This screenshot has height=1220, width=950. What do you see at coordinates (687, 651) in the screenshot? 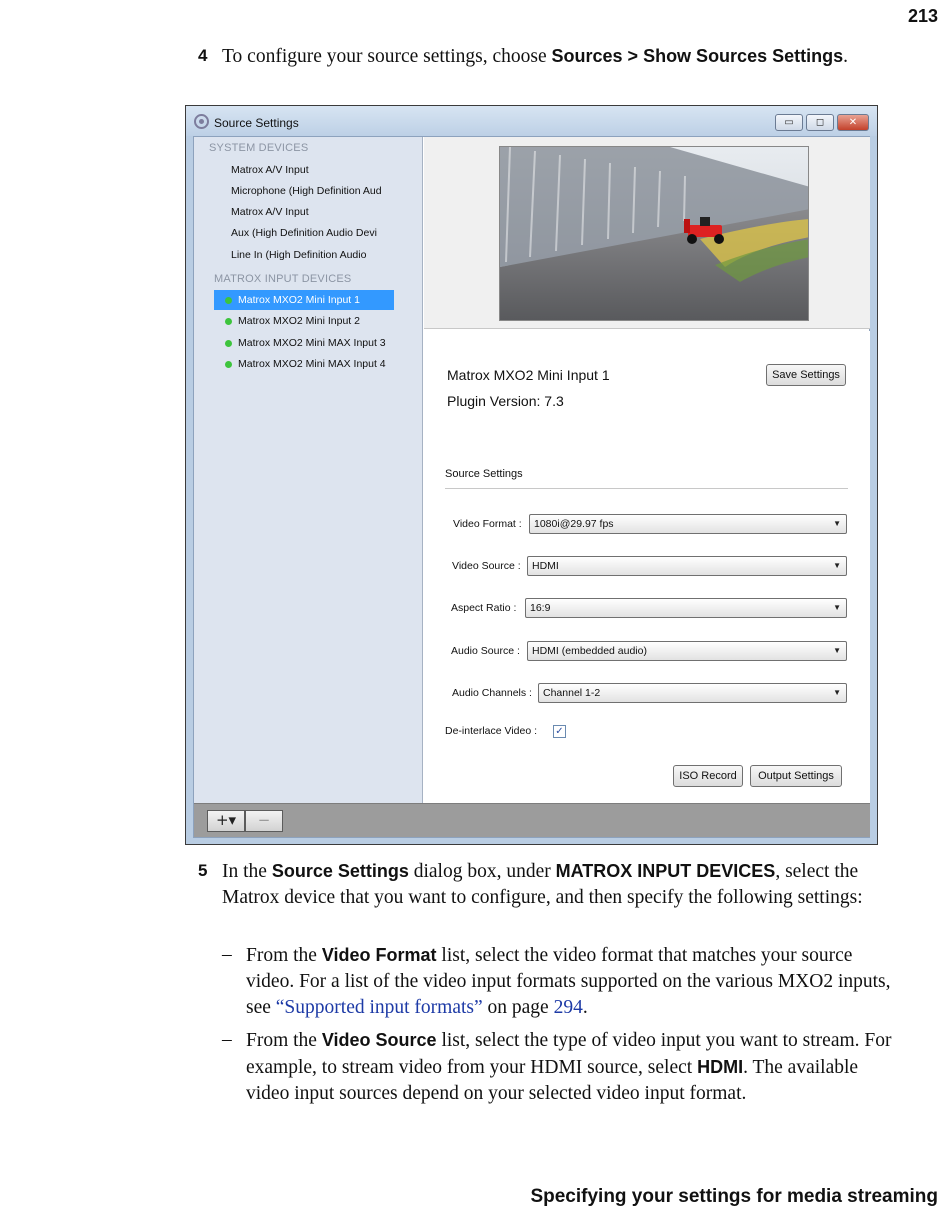
I see `audio-source-select: HDMI (embedded audio) ▼` at bounding box center [687, 651].